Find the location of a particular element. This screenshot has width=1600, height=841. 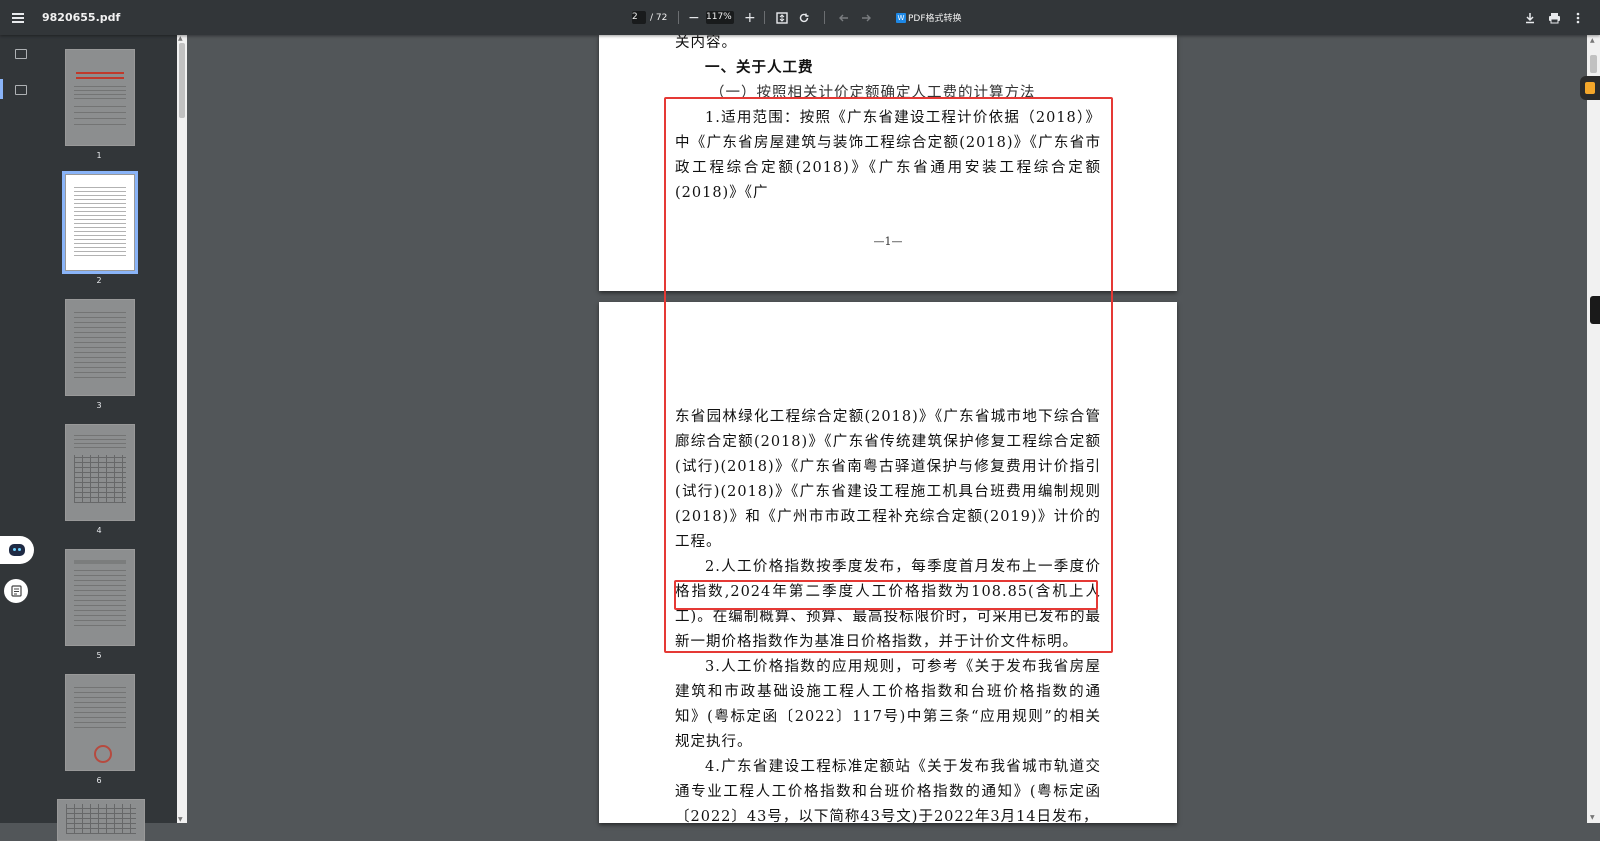

thumbnail-label: 2 is located at coordinates (99, 280).